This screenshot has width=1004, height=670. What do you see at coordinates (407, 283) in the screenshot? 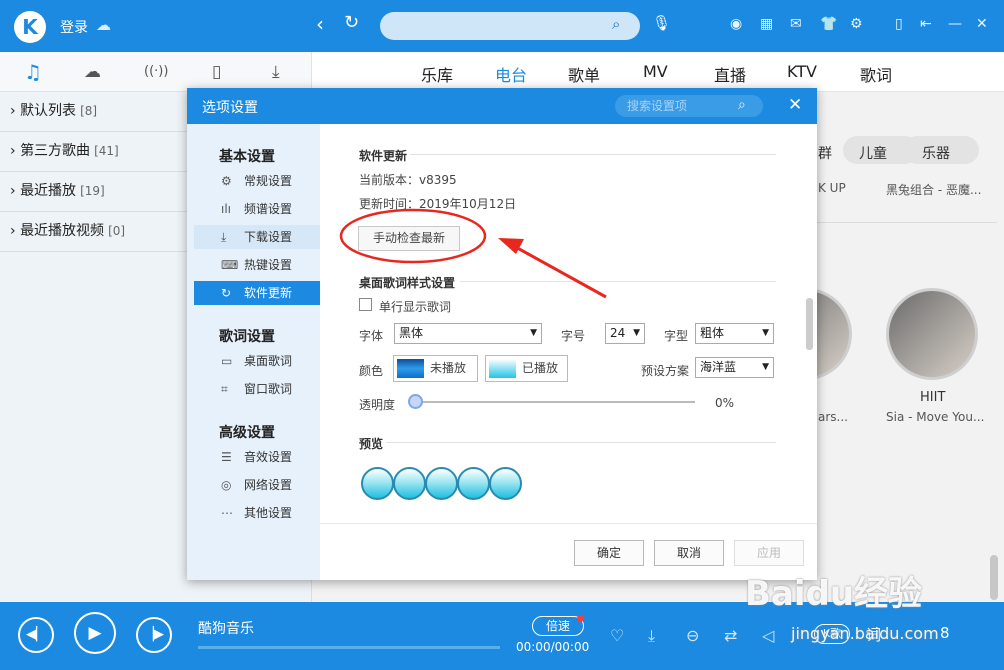
I see `section-title: 桌面歌词样式设置` at bounding box center [407, 283].